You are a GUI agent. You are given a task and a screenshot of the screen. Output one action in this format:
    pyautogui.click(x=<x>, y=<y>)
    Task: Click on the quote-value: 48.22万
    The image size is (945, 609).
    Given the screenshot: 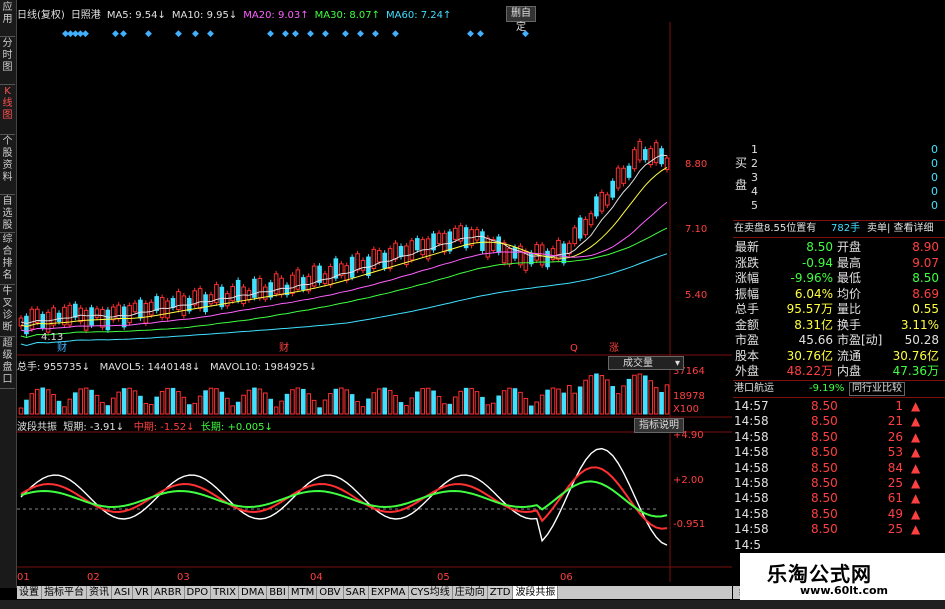 What is the action you would take?
    pyautogui.click(x=809, y=371)
    